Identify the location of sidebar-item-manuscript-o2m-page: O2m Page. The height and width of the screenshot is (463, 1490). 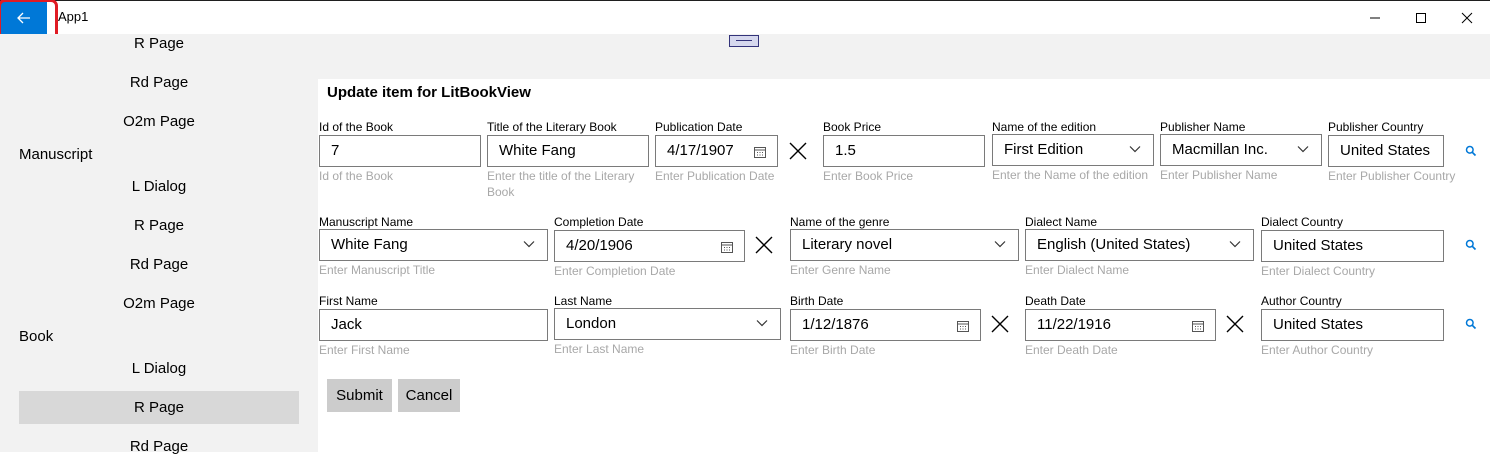
(159, 303).